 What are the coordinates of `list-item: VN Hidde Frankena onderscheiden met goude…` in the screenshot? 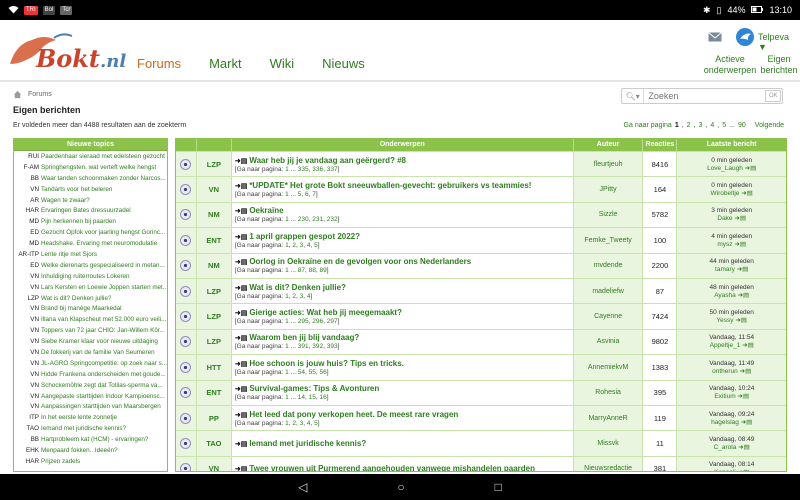 It's located at (90, 374).